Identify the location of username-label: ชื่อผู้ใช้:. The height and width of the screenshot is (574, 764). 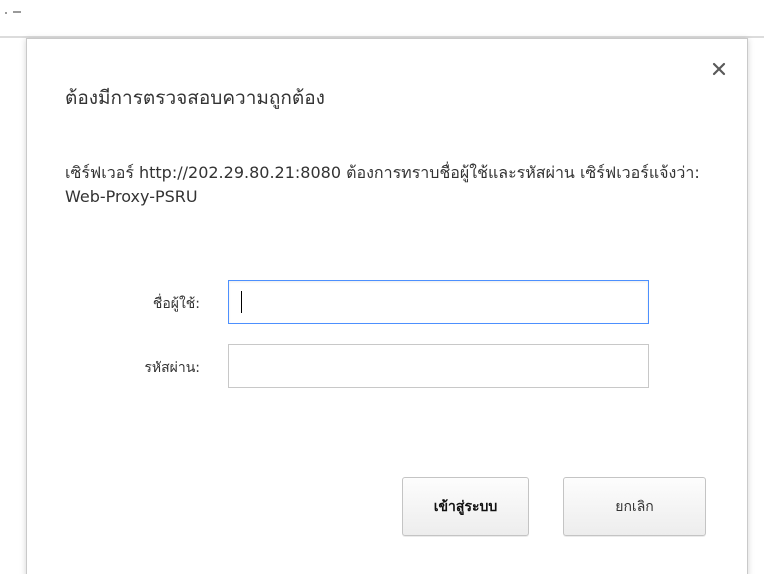
(176, 304).